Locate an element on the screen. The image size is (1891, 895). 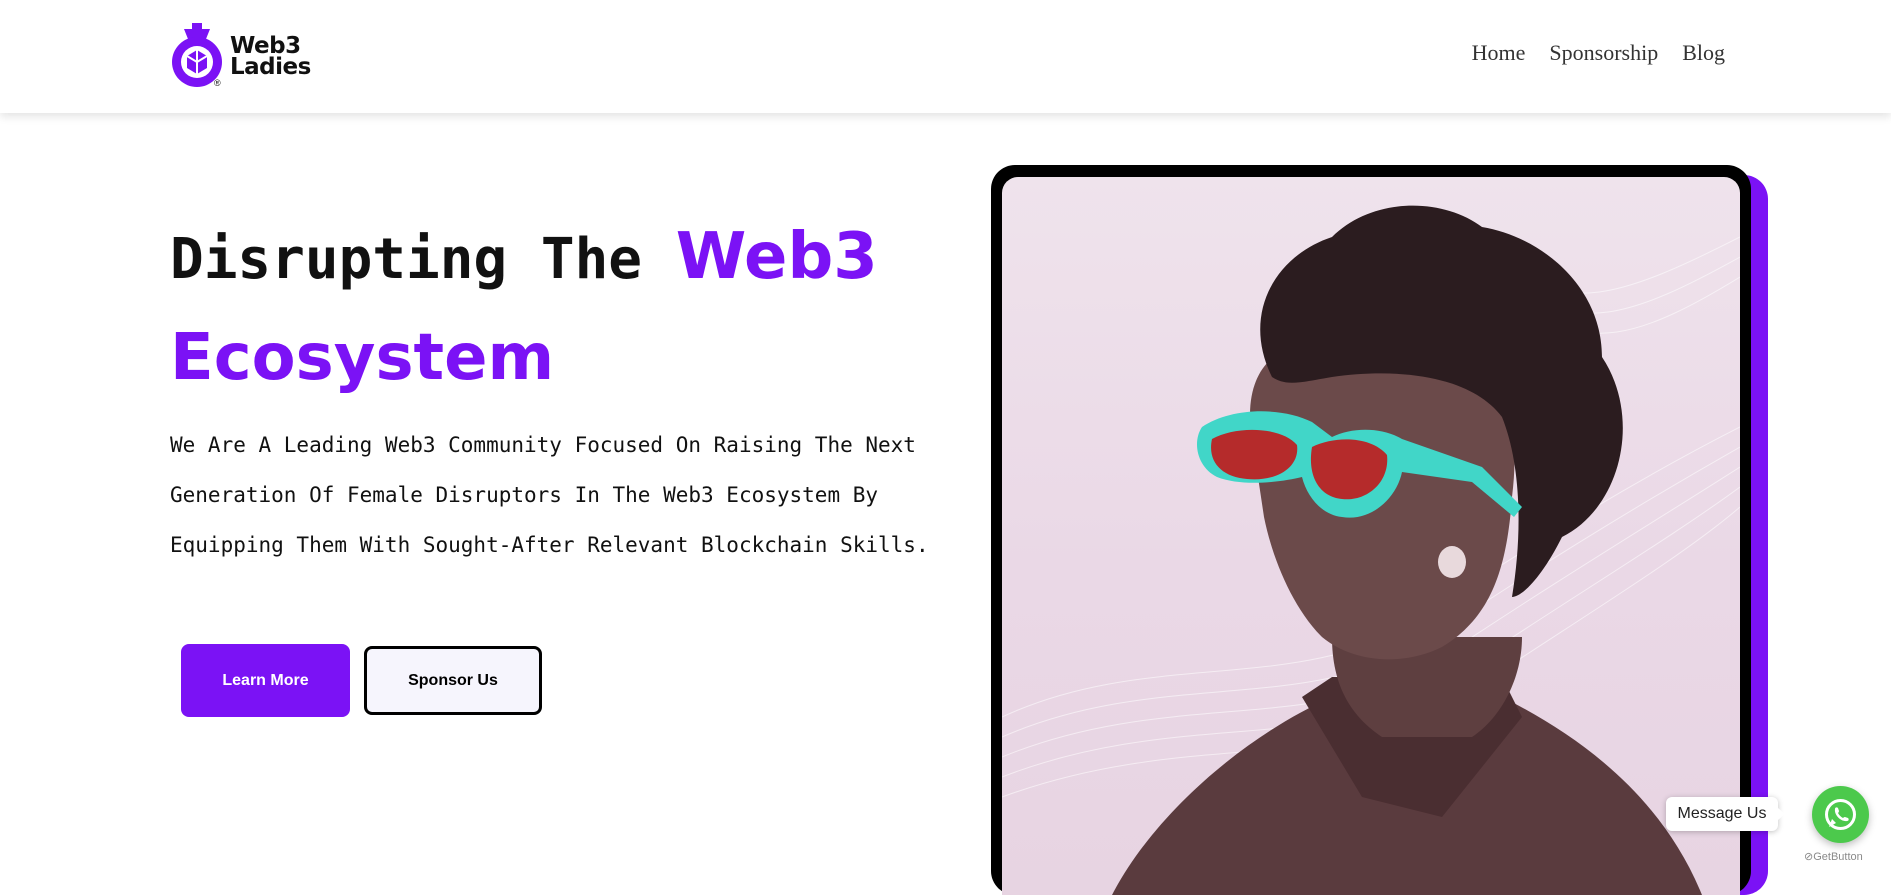
getbutton-icon: ⊘ is located at coordinates (1809, 857).